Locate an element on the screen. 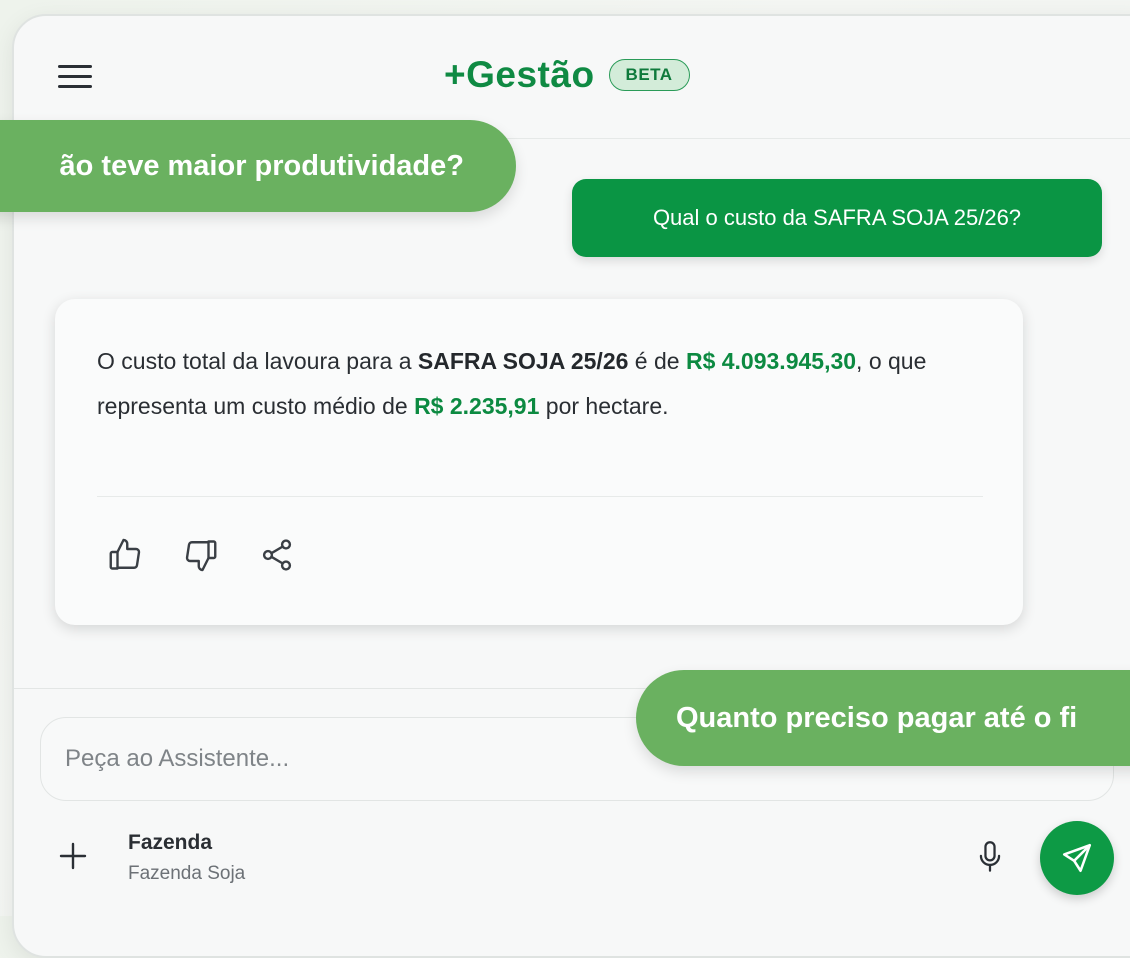 This screenshot has width=1130, height=958. microphone-icon is located at coordinates (990, 857).